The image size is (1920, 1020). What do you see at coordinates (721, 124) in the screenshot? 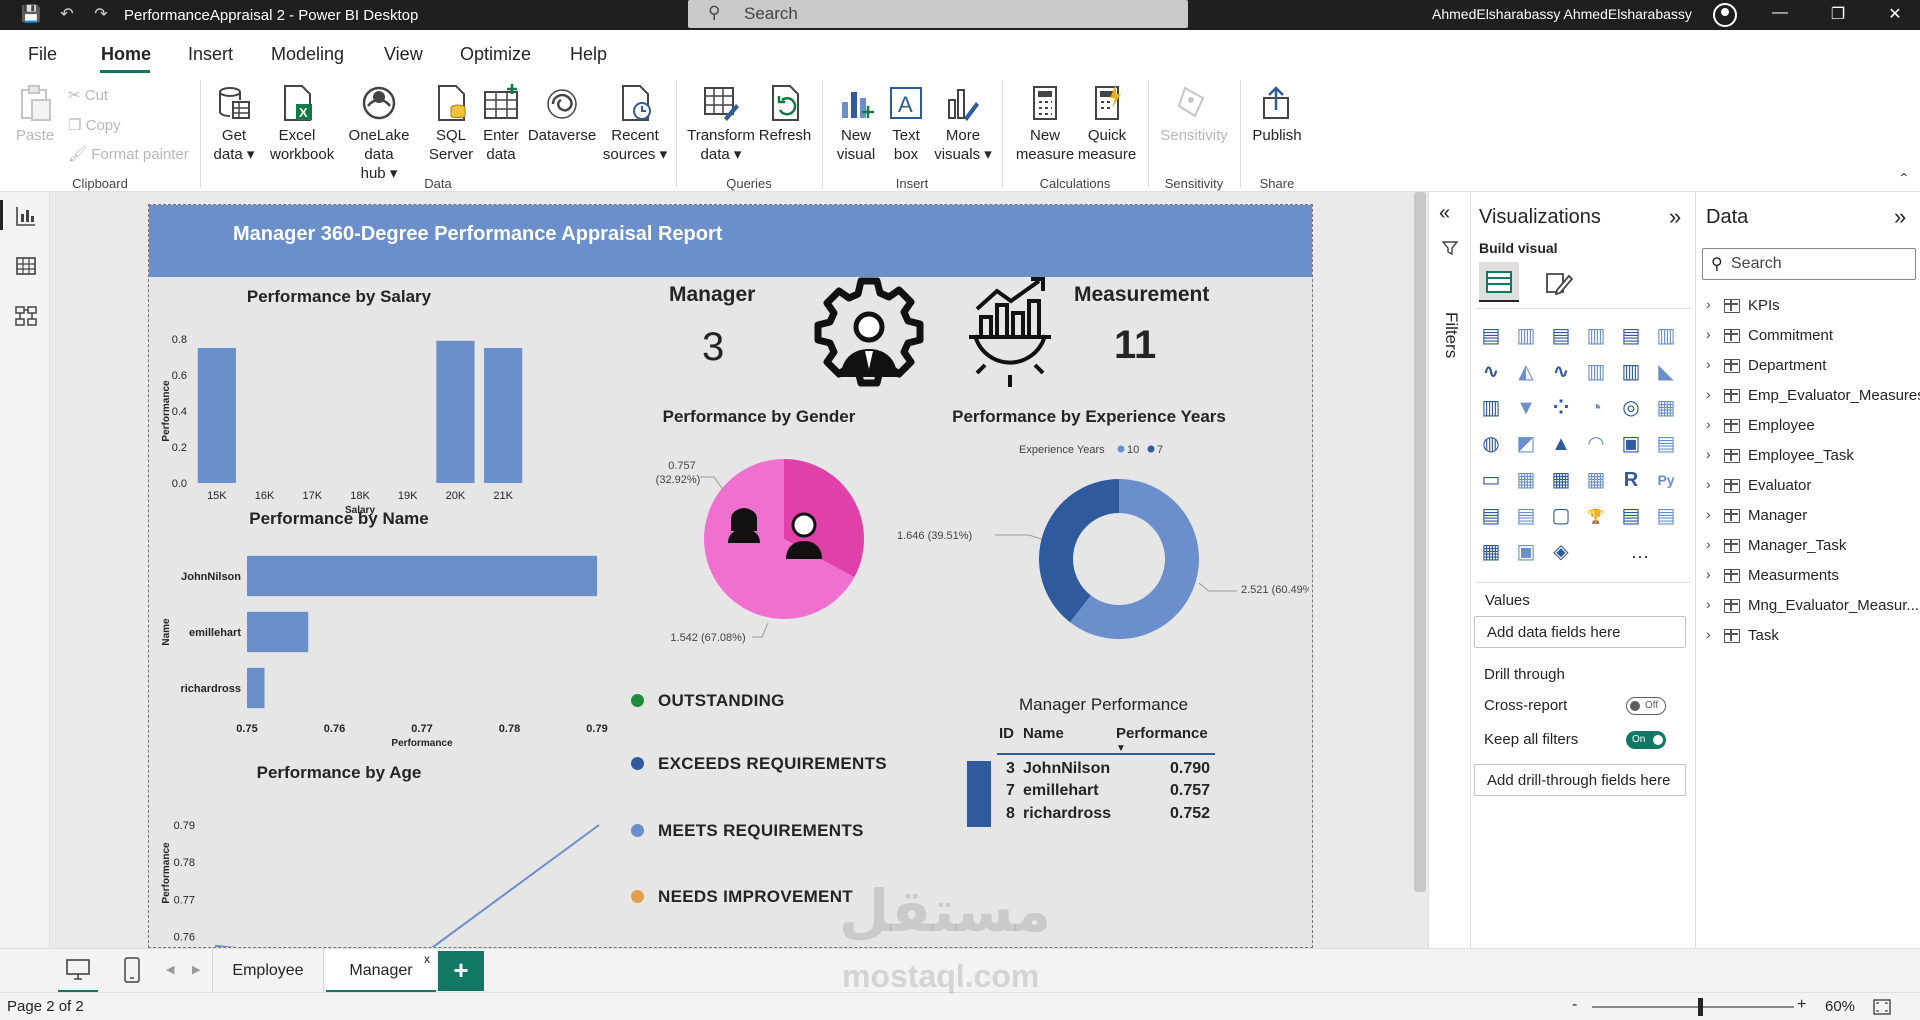
I see `transform-data-button: Transform data ▾` at bounding box center [721, 124].